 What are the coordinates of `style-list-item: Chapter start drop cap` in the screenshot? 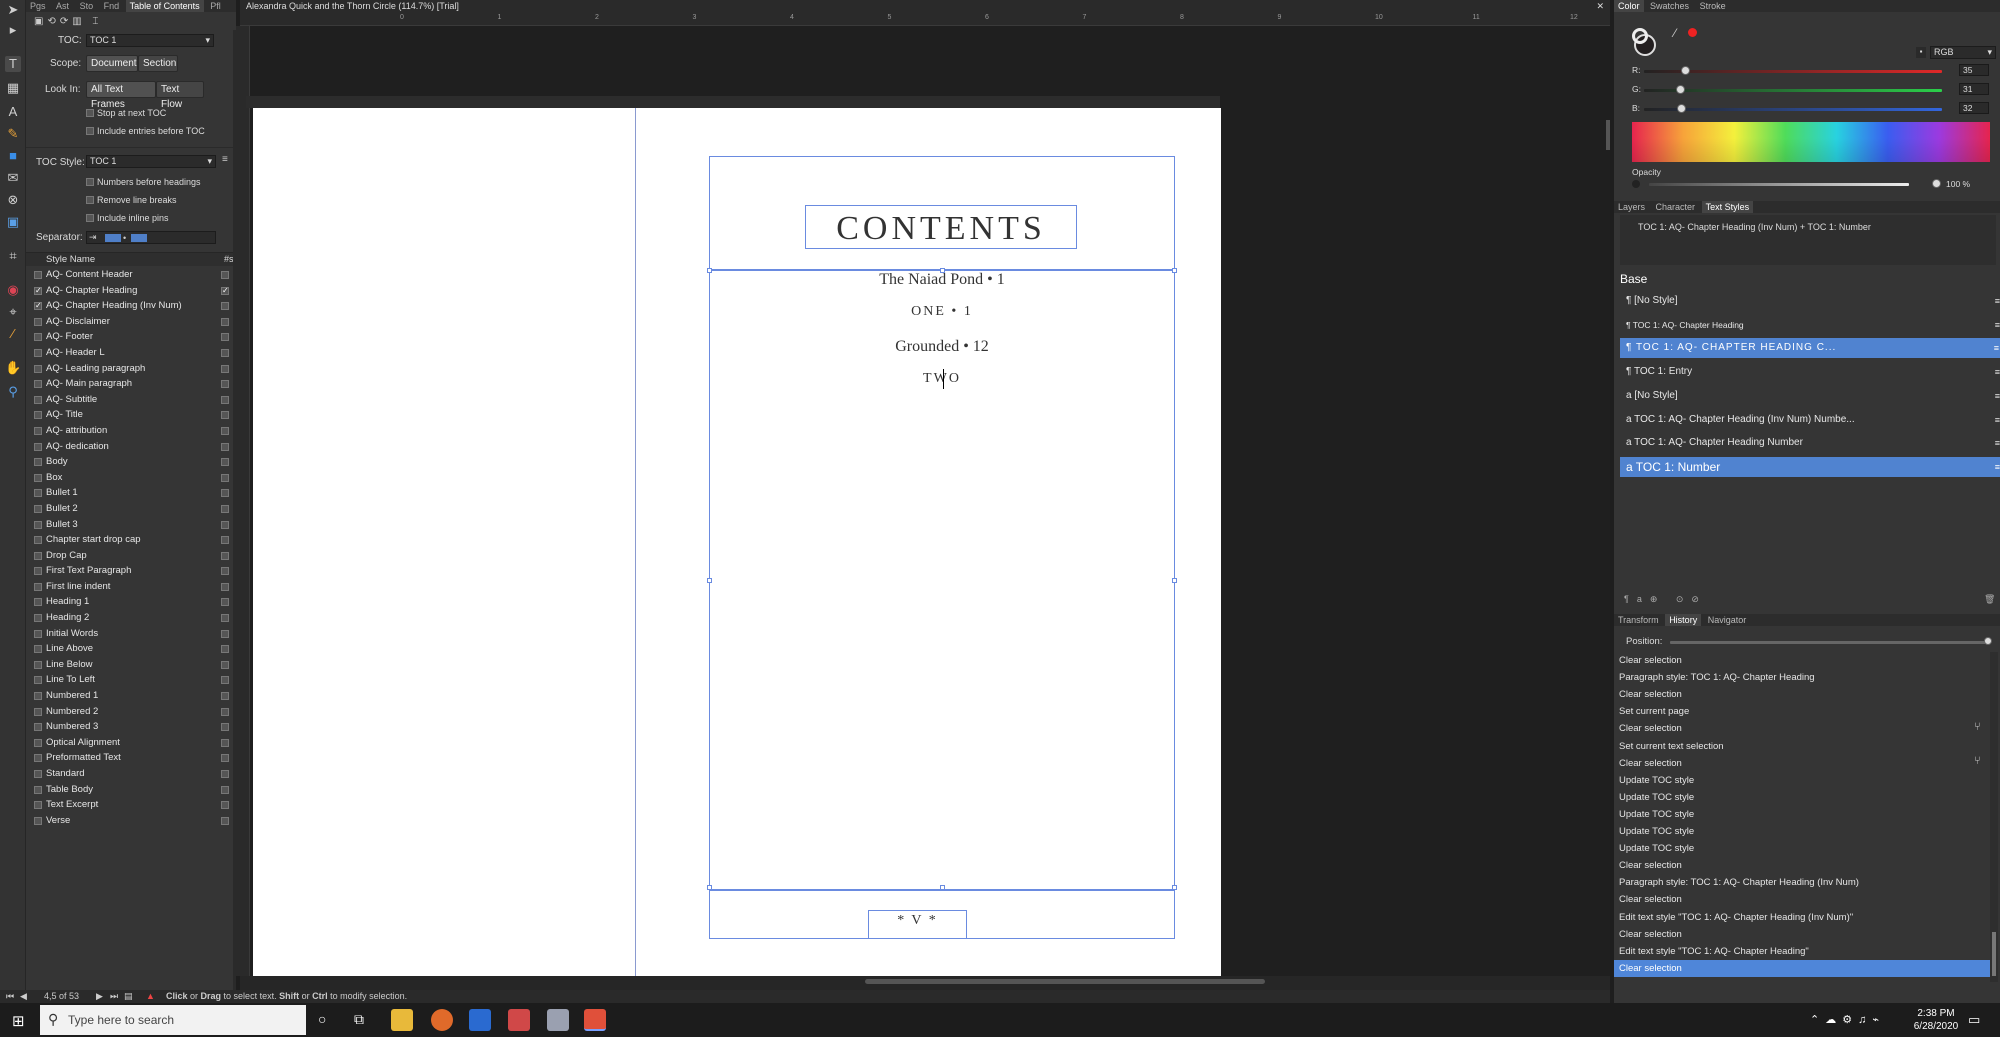 It's located at (131, 540).